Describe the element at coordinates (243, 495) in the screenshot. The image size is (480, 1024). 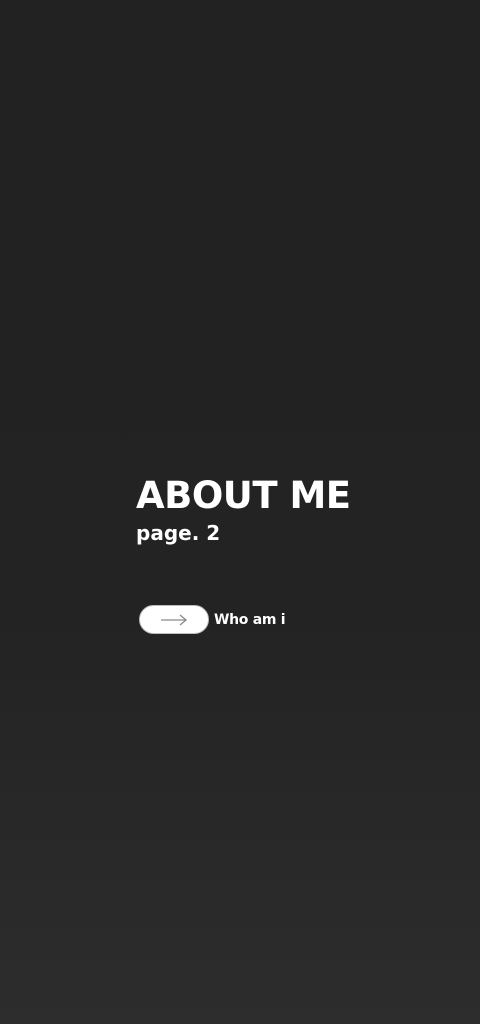
I see `page-title: ABOUT ME` at that location.